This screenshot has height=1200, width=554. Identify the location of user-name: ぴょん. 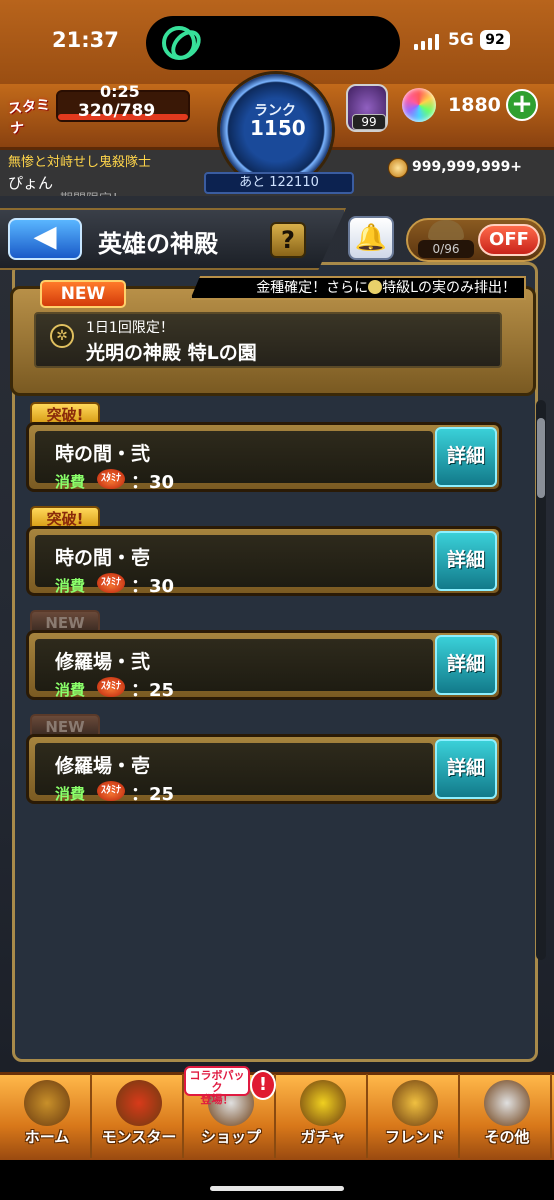
(31, 183).